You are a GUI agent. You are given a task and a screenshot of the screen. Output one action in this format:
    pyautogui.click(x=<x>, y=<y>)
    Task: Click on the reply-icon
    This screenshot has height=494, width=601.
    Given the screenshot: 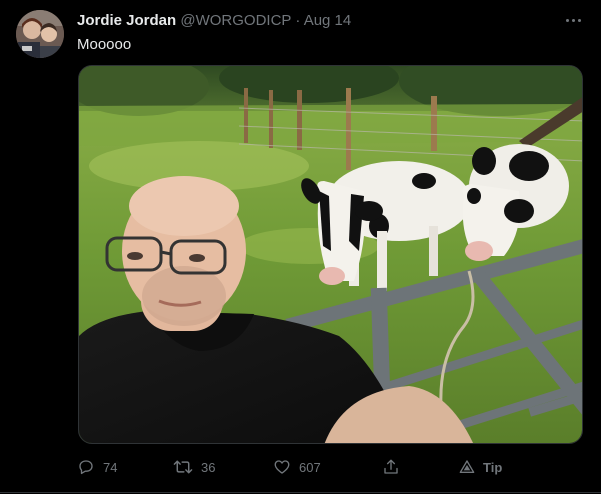 What is the action you would take?
    pyautogui.click(x=86, y=467)
    